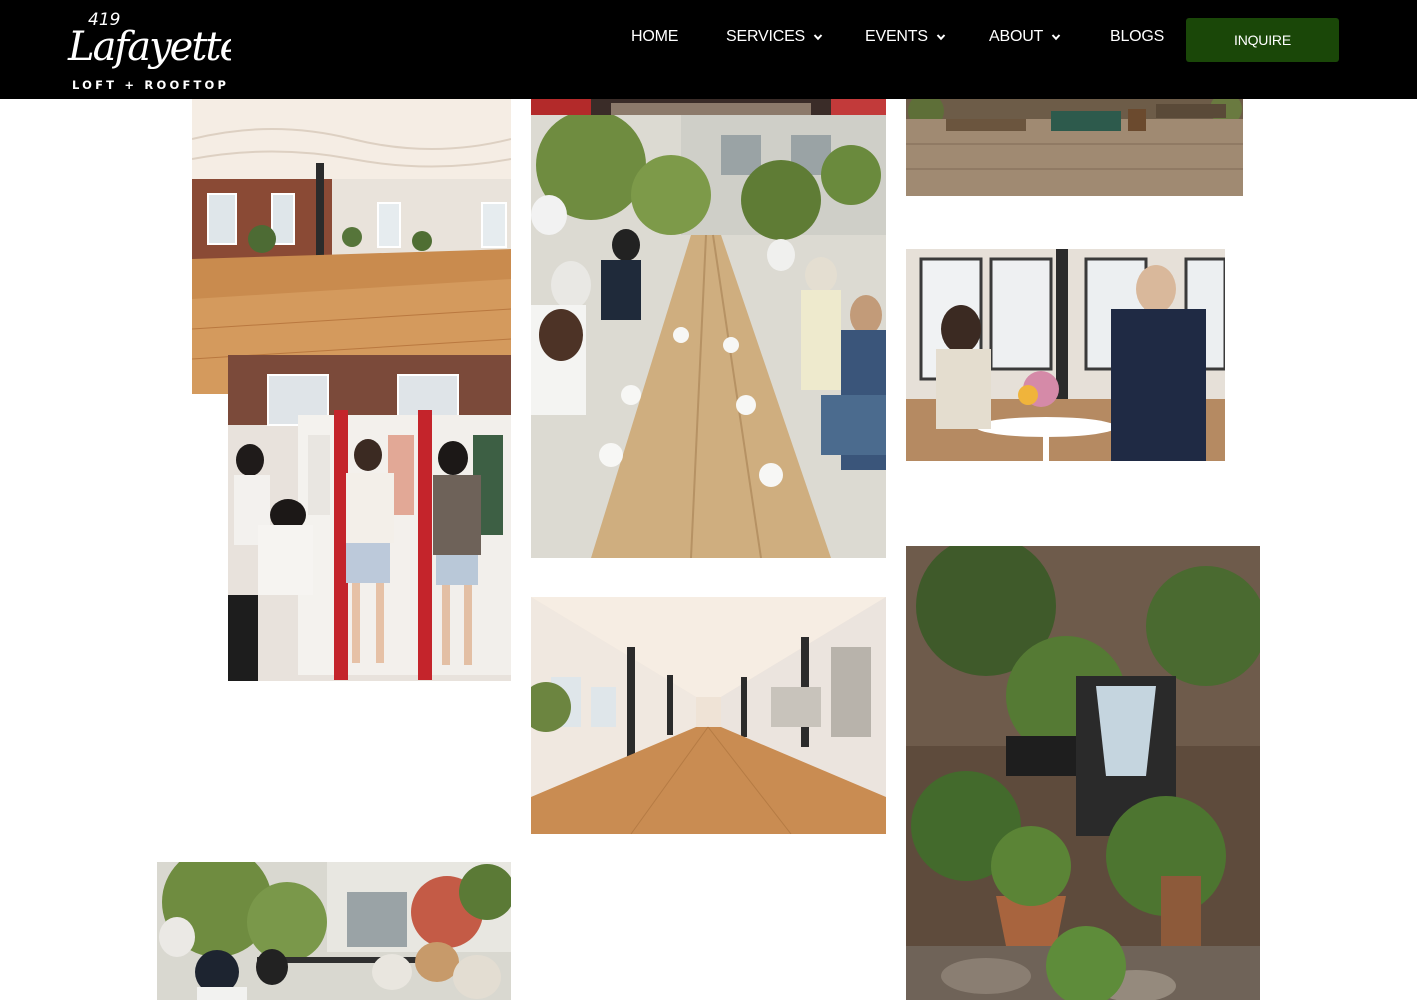 The width and height of the screenshot is (1417, 1000). I want to click on gallery-photo-long-hall, so click(708, 715).